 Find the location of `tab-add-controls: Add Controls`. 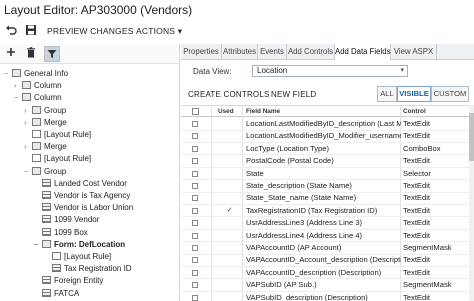

tab-add-controls: Add Controls is located at coordinates (311, 52).